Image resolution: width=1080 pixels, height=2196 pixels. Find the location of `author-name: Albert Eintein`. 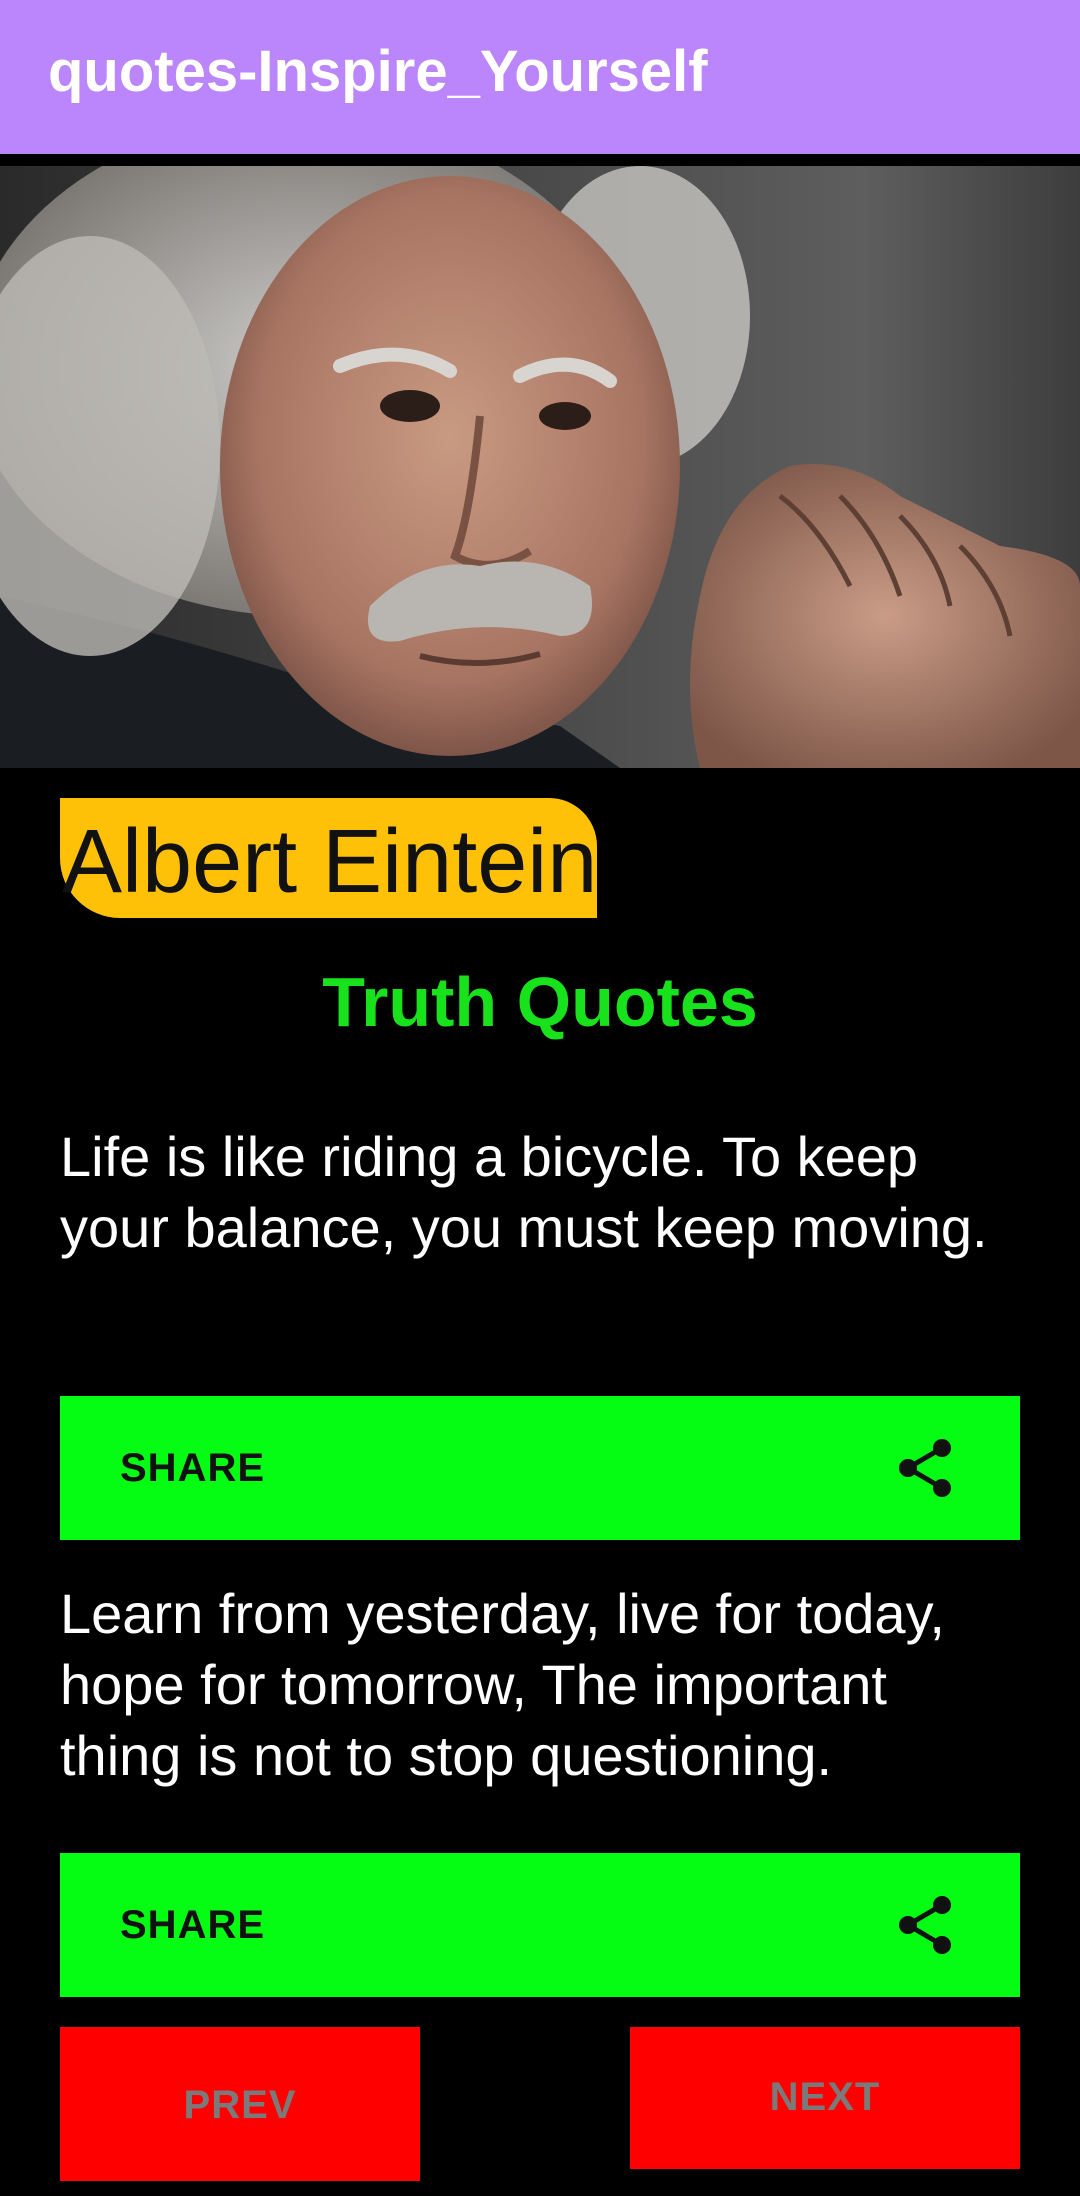

author-name: Albert Eintein is located at coordinates (330, 862).